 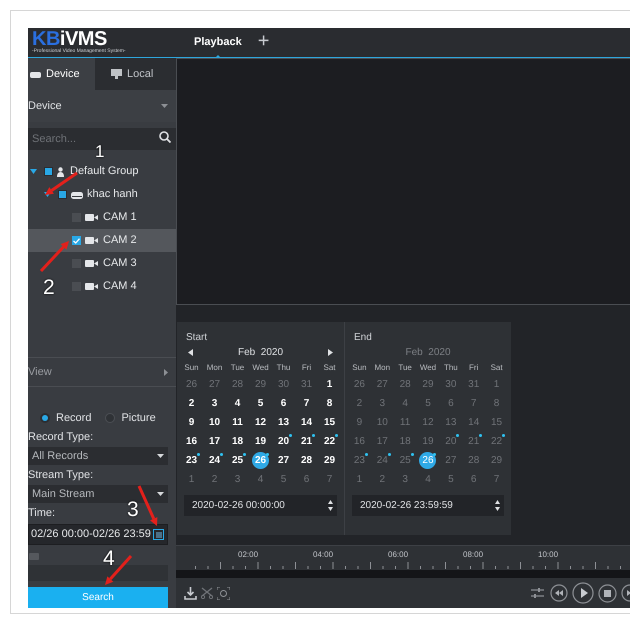 I want to click on calendar-day: 30, so click(x=283, y=384).